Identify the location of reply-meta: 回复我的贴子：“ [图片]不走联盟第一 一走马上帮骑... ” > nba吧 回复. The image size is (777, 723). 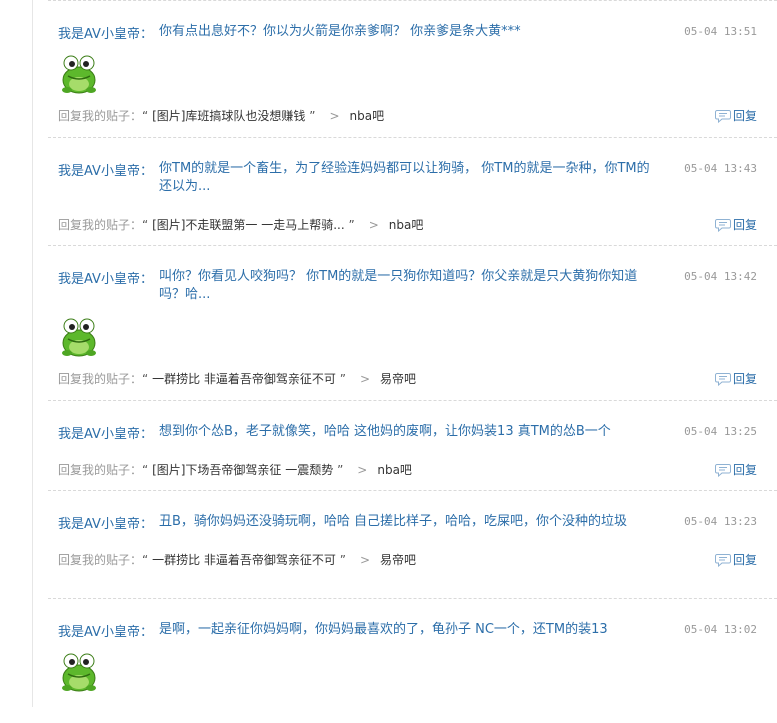
(412, 225).